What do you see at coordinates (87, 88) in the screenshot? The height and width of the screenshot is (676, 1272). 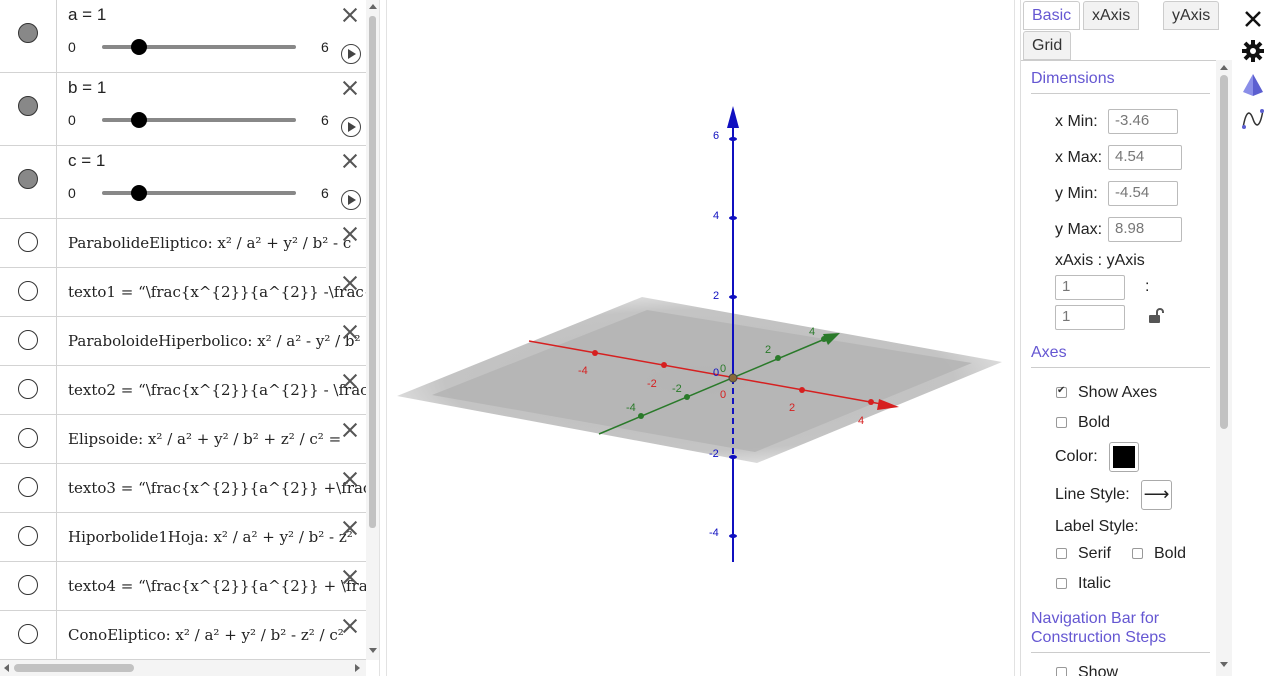 I see `slider-label: b = 1` at bounding box center [87, 88].